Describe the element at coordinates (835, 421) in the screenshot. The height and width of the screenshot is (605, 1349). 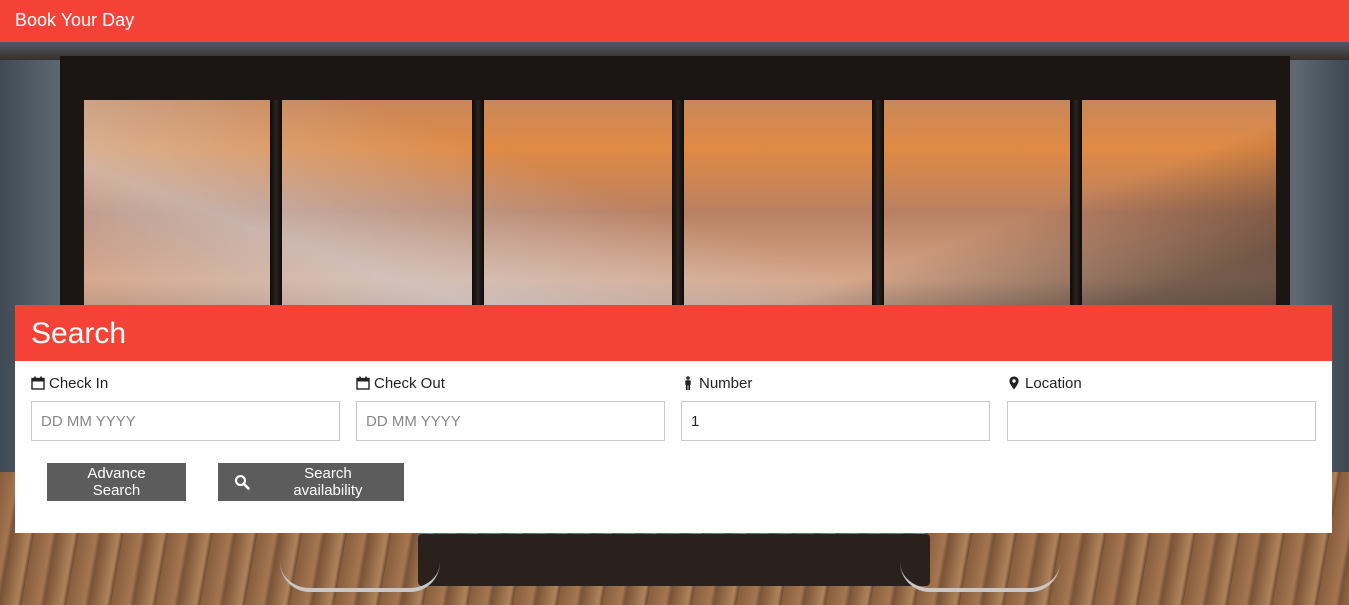
I see `number-input` at that location.